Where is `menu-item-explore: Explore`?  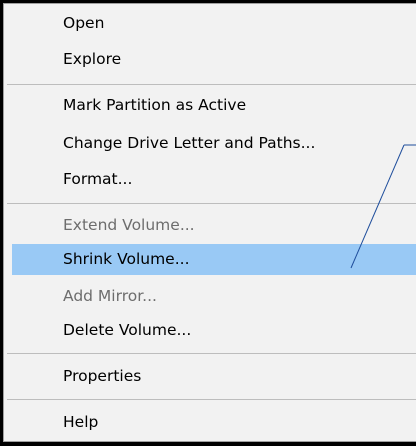 menu-item-explore: Explore is located at coordinates (210, 59).